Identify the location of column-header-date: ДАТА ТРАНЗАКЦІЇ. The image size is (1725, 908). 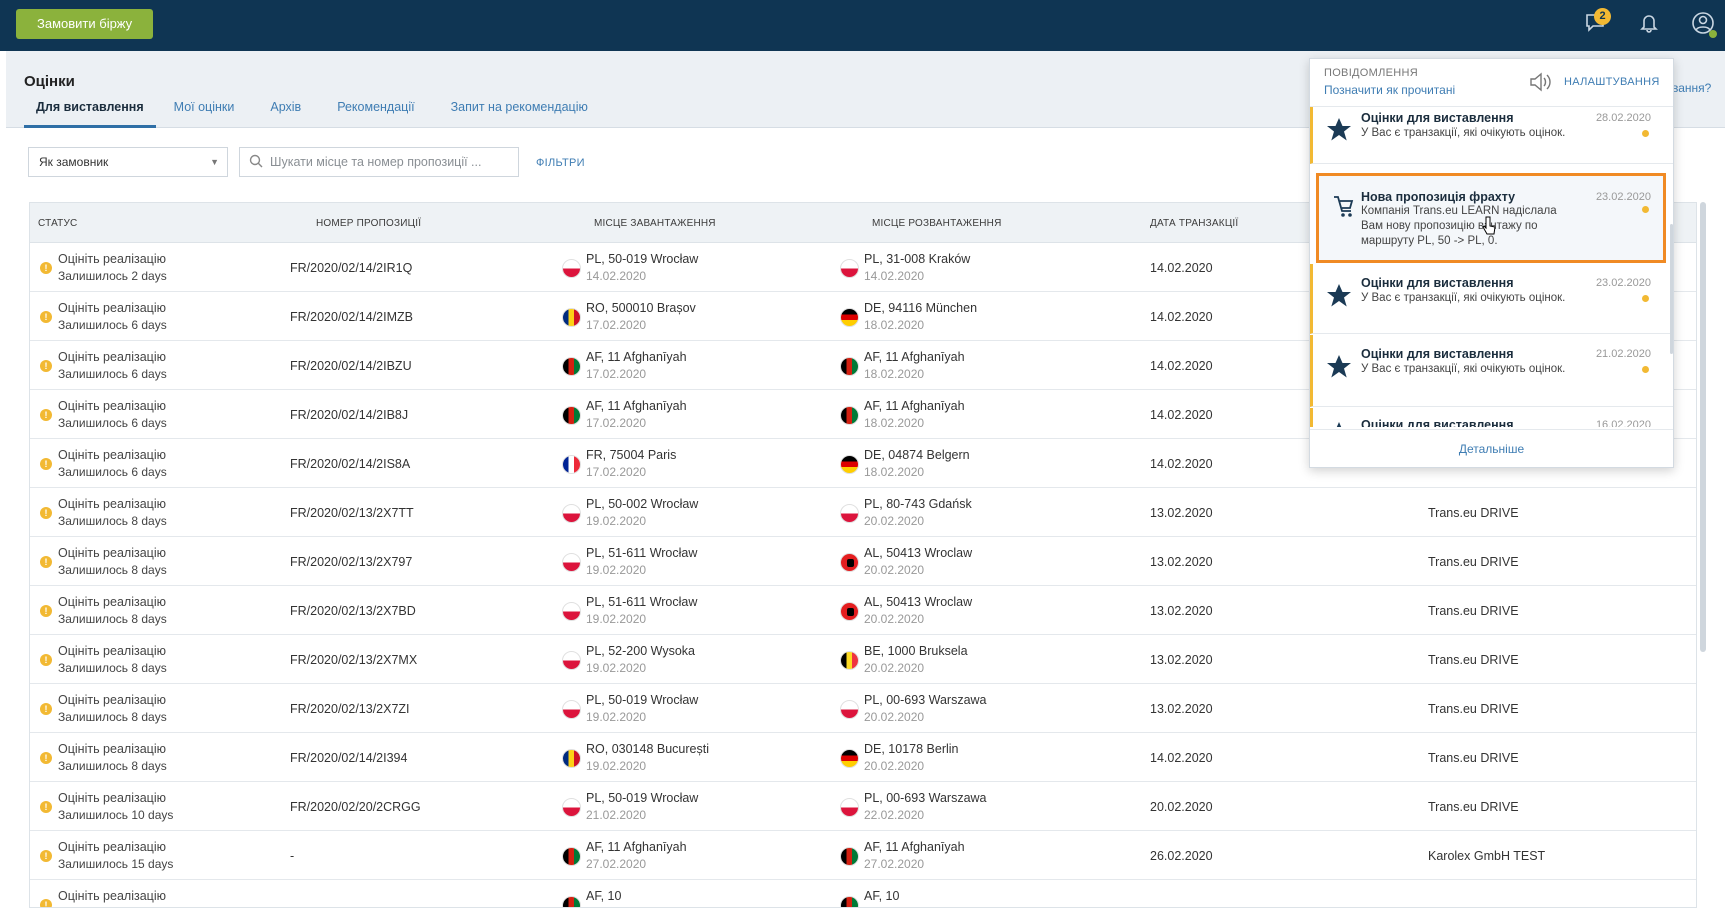
(1194, 223).